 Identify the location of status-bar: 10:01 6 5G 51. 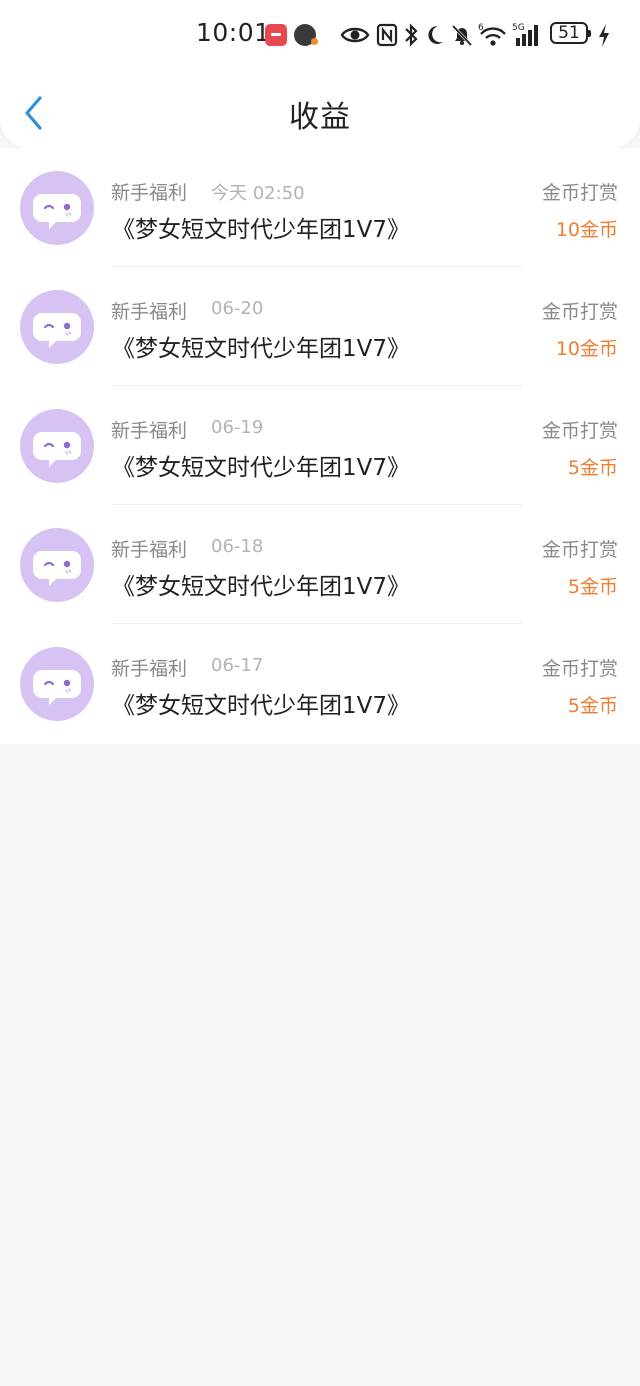
(320, 36).